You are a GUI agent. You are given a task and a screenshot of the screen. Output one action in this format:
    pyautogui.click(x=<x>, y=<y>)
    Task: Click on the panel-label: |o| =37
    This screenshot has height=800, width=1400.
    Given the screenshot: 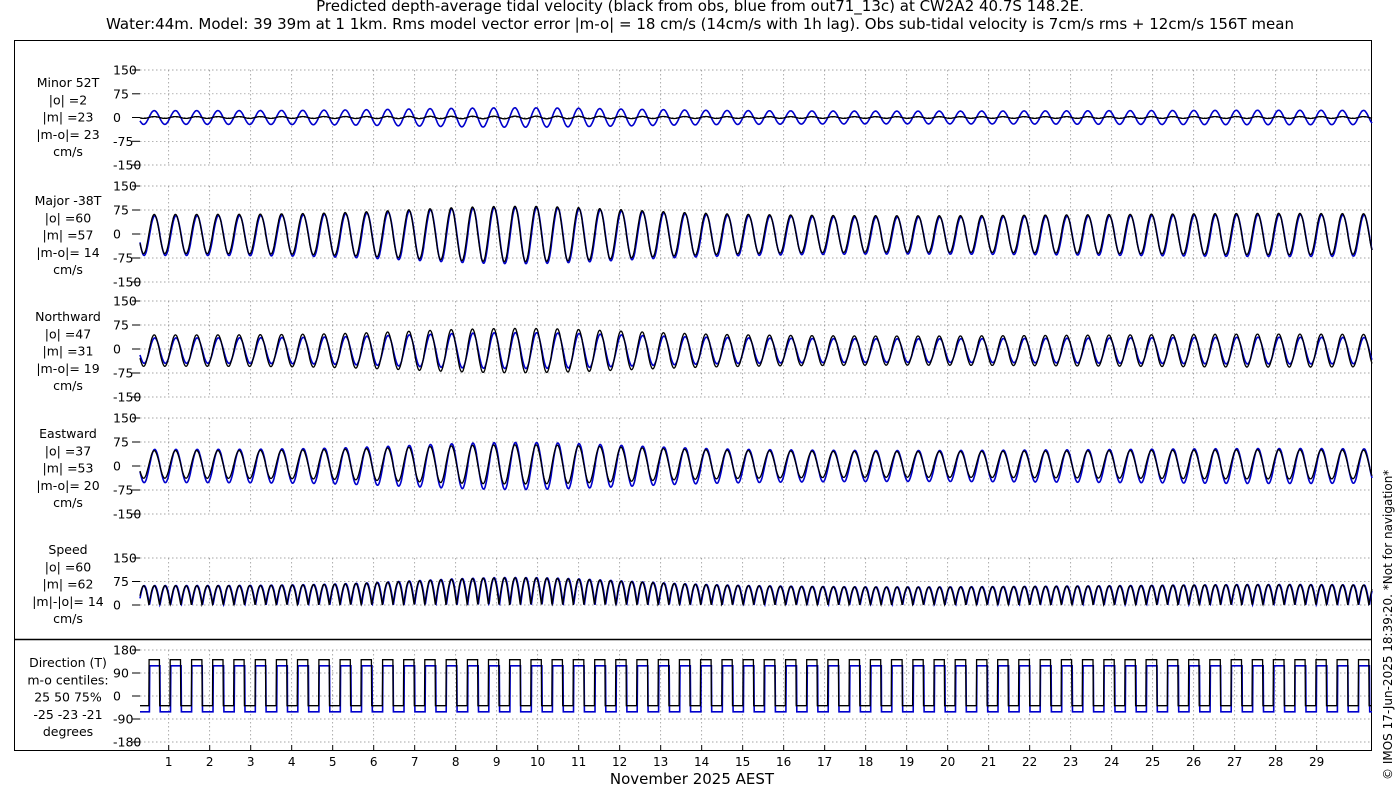 What is the action you would take?
    pyautogui.click(x=68, y=450)
    